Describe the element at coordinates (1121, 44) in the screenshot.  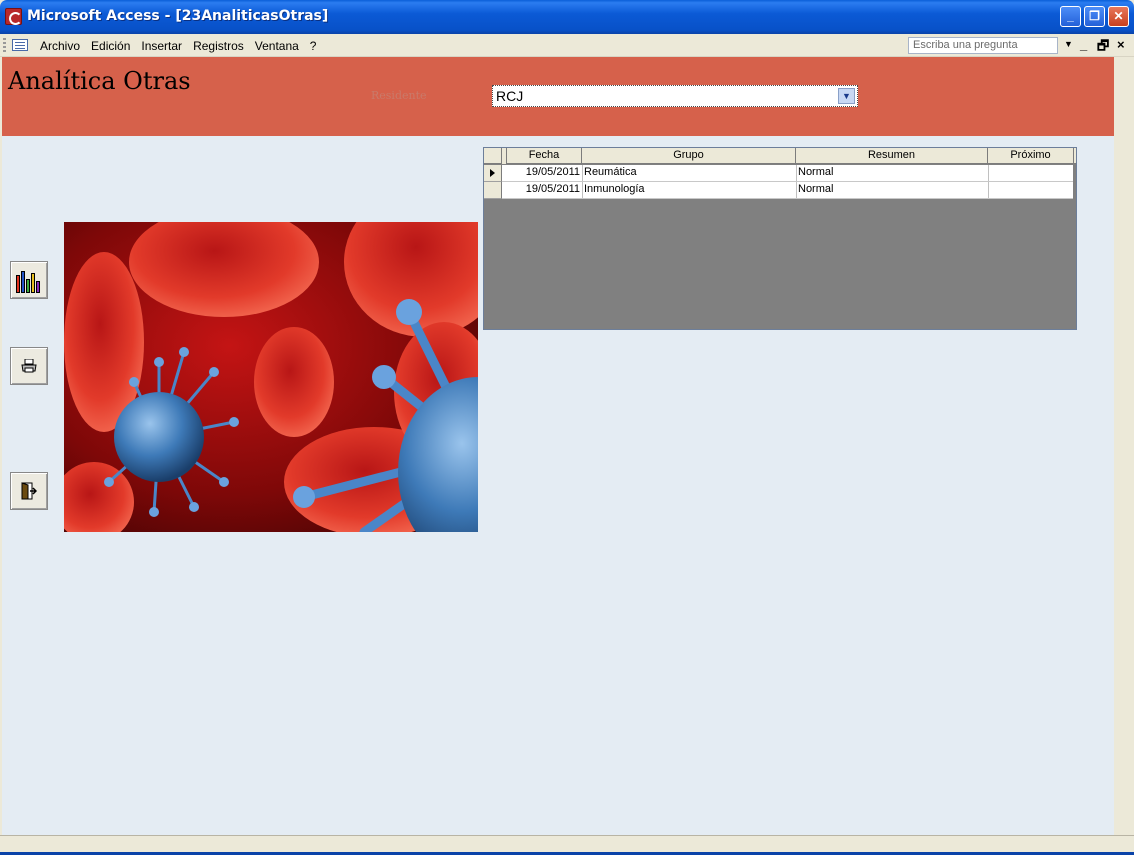
I see `mdi-close-button: ×` at that location.